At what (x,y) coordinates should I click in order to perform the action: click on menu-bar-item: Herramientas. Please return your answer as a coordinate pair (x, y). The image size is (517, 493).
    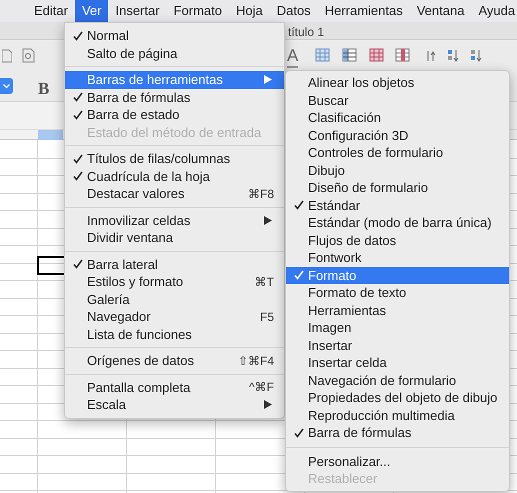
    Looking at the image, I should click on (364, 11).